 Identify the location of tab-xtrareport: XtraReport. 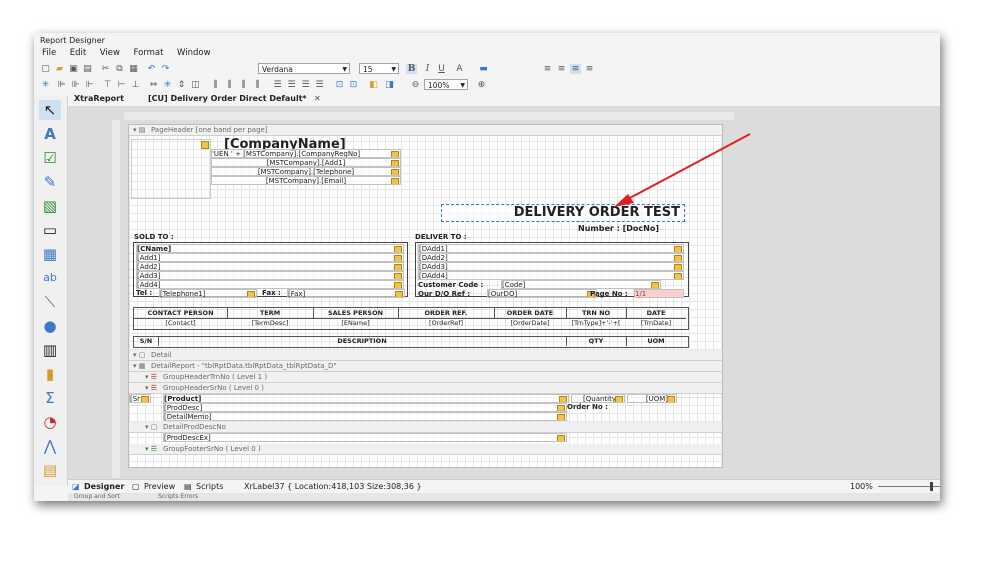
(99, 98).